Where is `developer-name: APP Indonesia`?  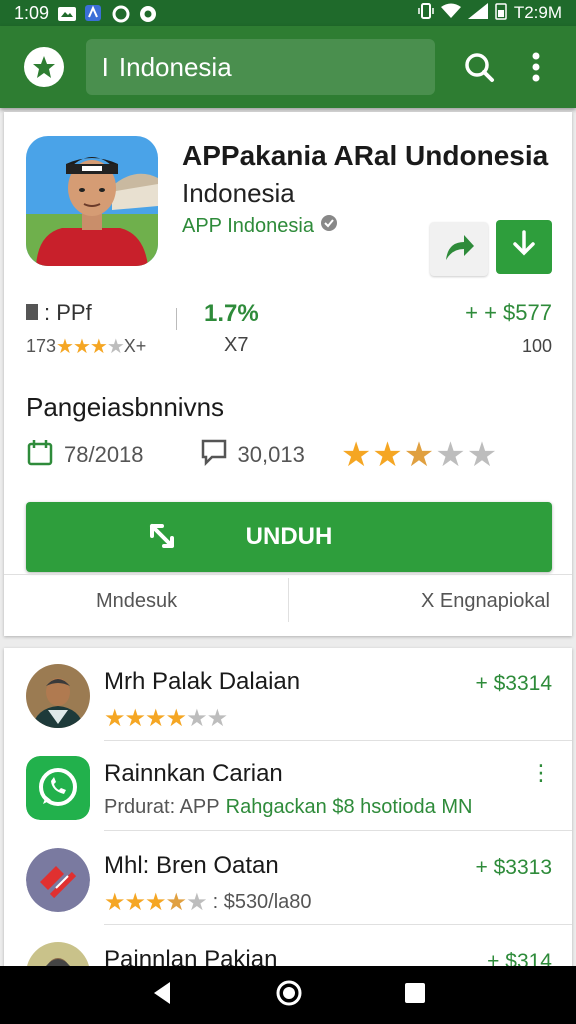
developer-name: APP Indonesia is located at coordinates (248, 225).